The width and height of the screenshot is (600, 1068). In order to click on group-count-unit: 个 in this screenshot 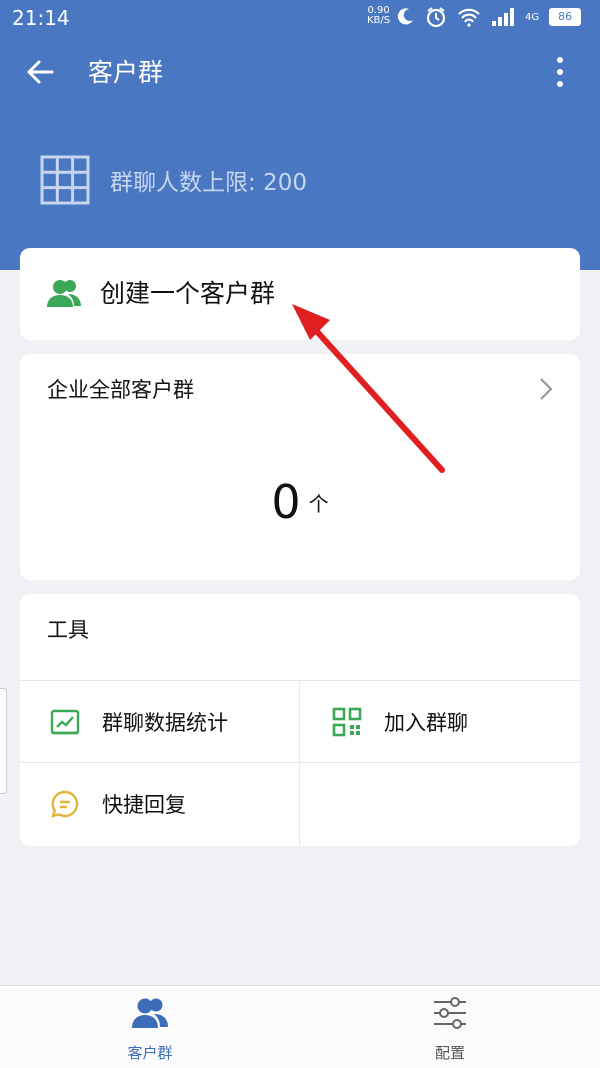, I will do `click(318, 503)`.